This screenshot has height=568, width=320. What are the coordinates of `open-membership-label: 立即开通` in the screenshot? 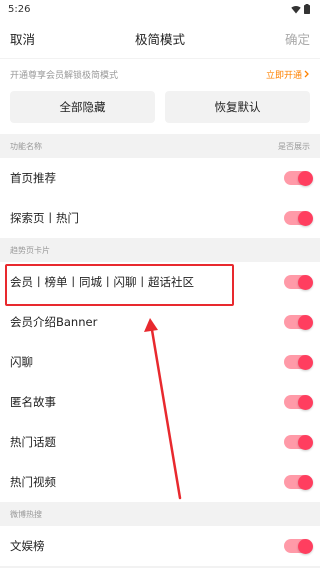 It's located at (283, 75).